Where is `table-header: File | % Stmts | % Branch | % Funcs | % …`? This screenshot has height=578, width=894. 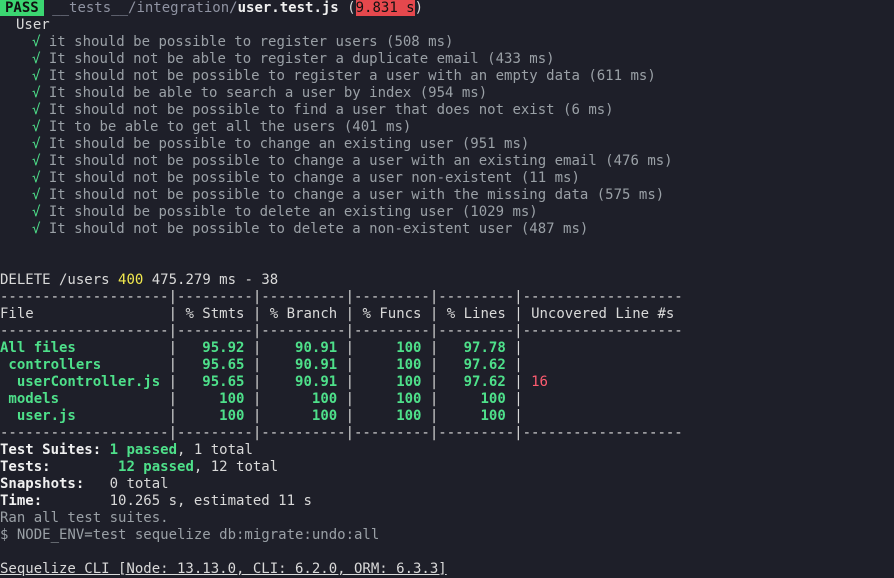
table-header: File | % Stmts | % Branch | % Funcs | % … is located at coordinates (341, 314).